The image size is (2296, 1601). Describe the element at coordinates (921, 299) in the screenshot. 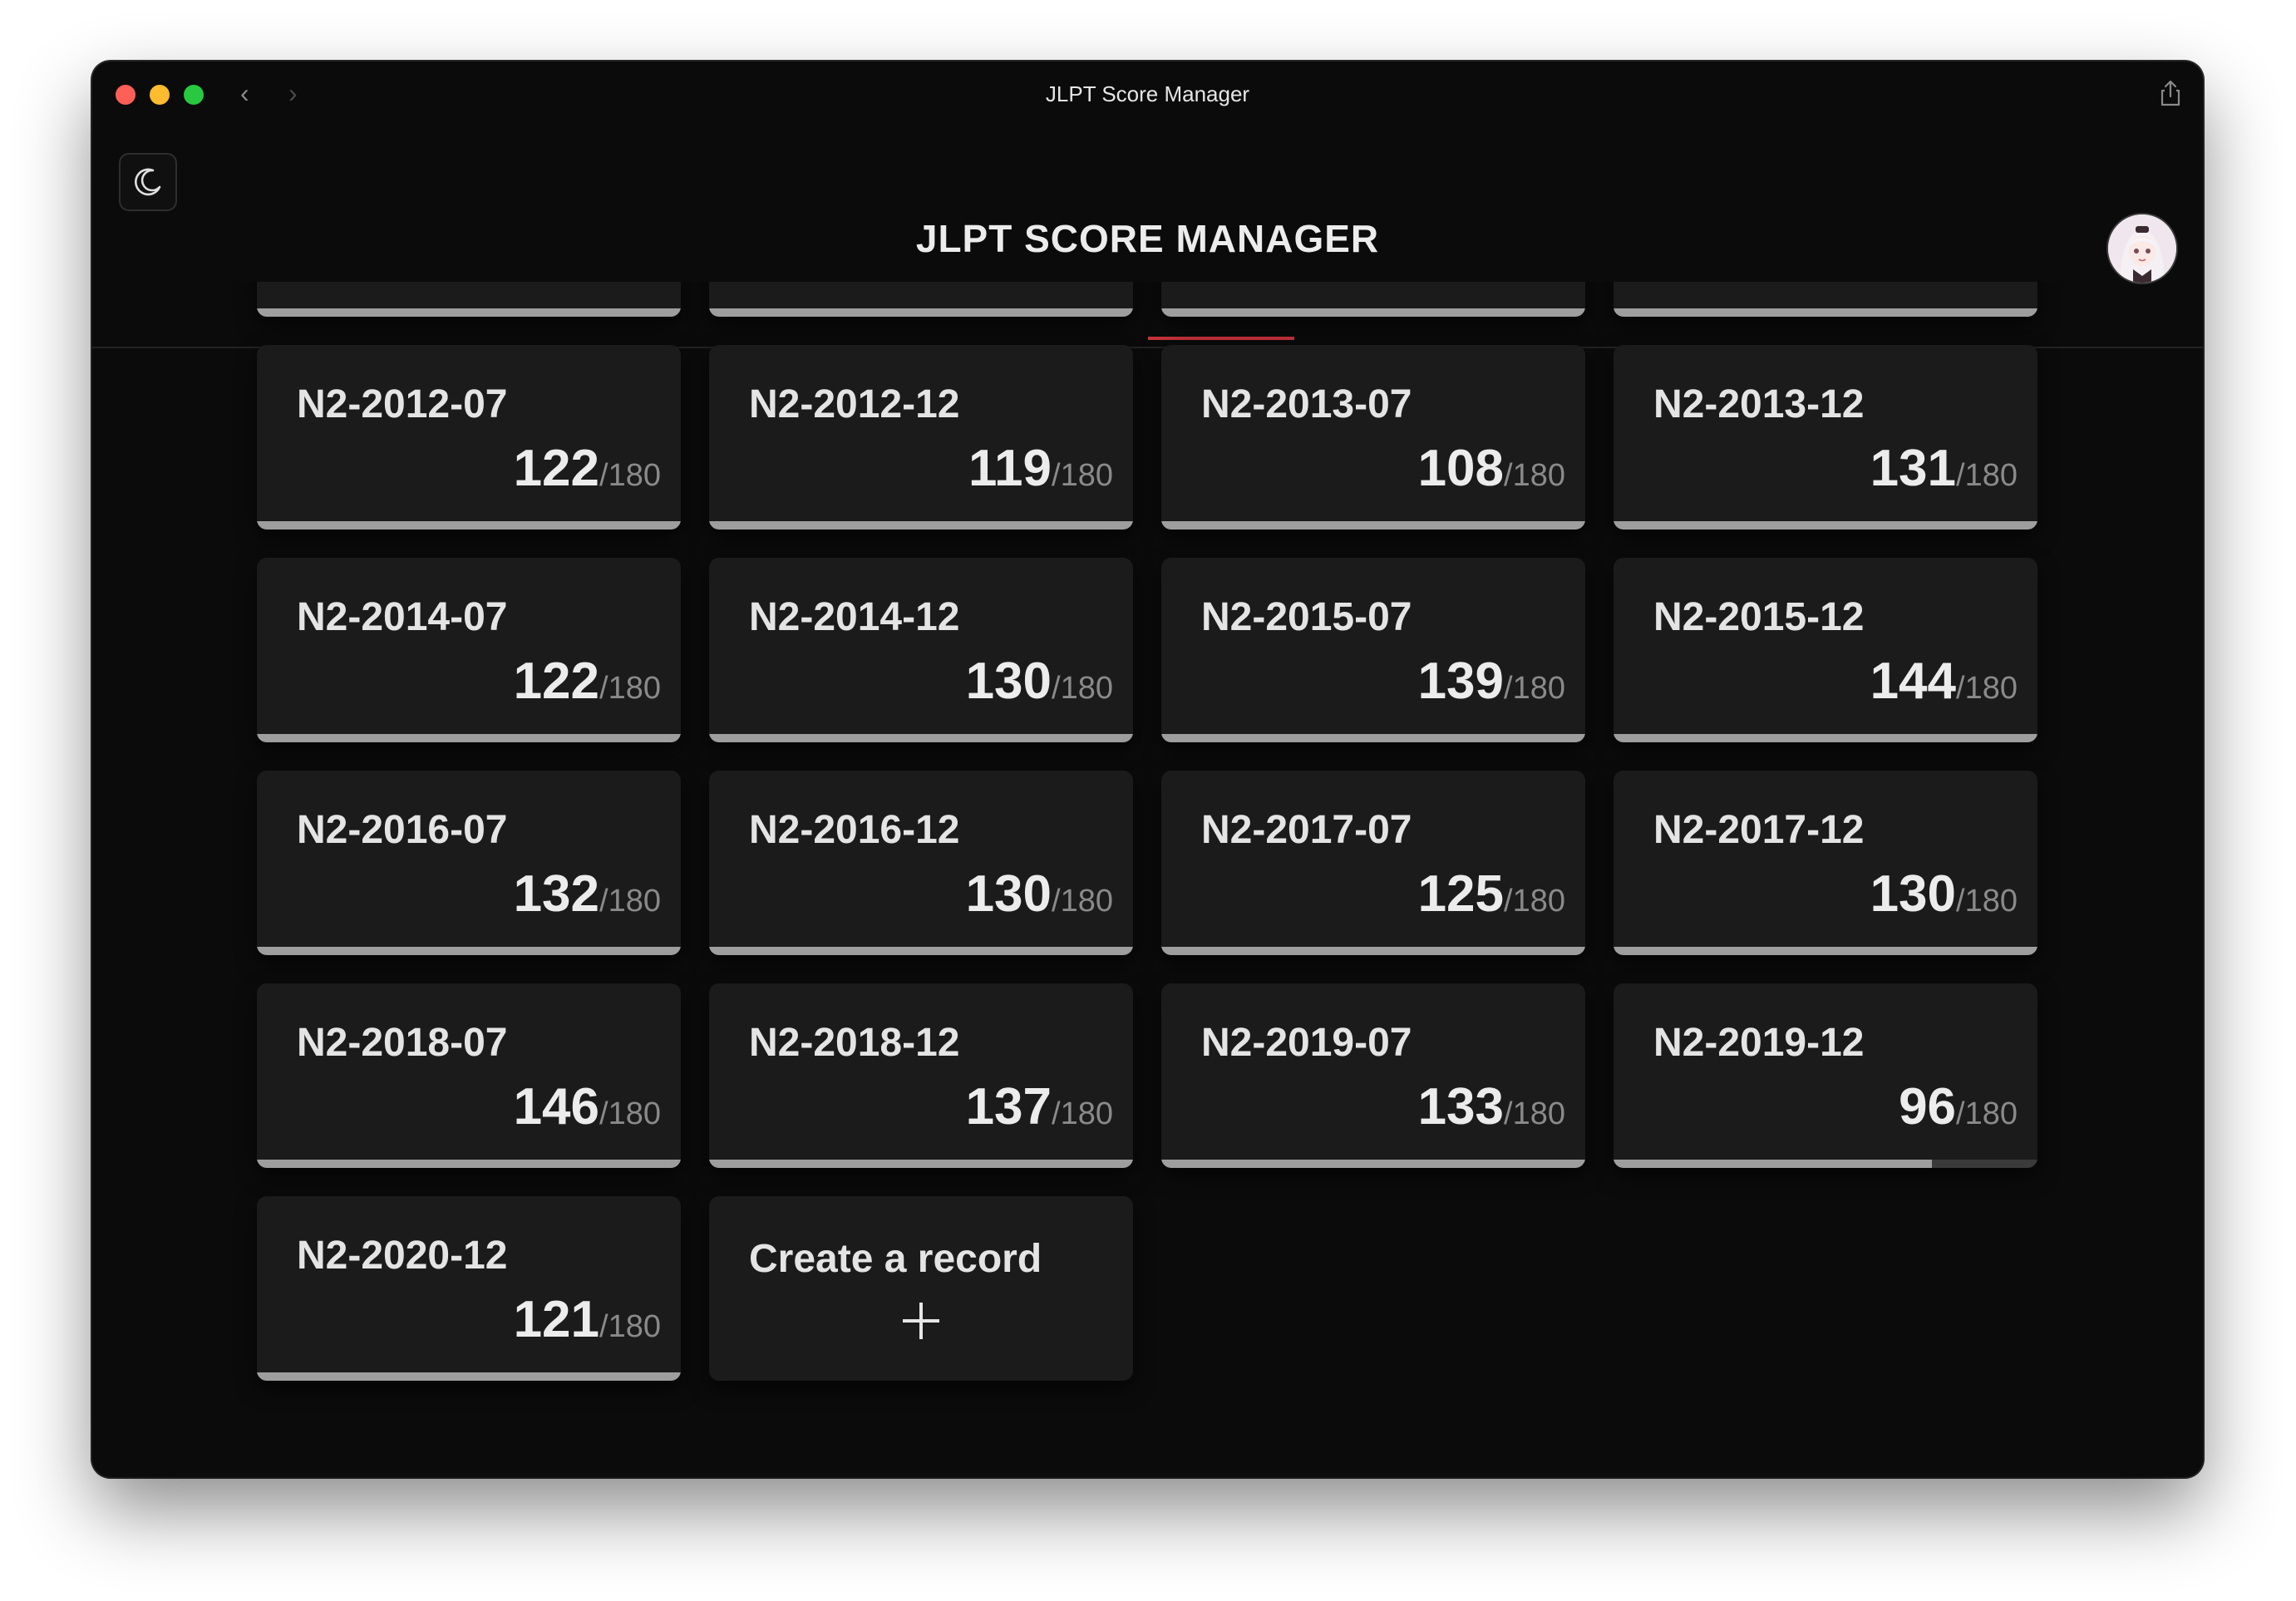

I see `score-card: 115/180` at that location.